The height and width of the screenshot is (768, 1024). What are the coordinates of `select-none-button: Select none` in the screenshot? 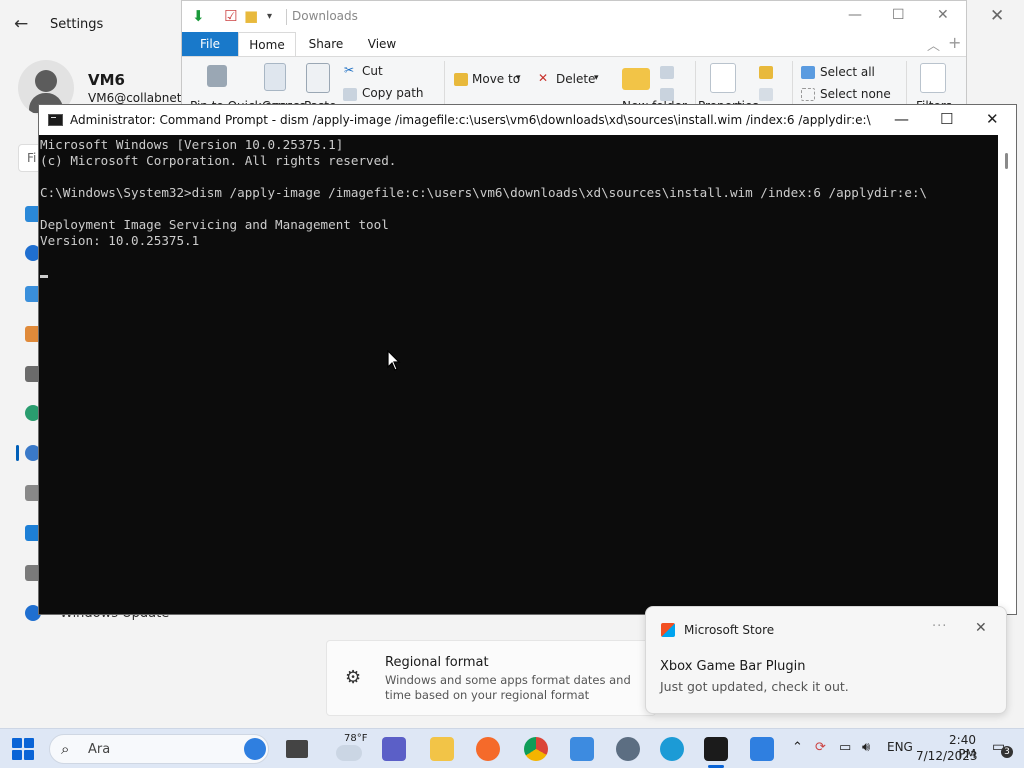 It's located at (855, 94).